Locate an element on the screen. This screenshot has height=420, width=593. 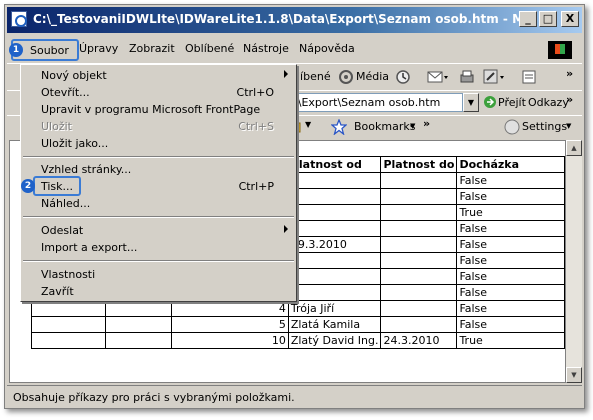
table-row: 5 Zlatá Kamila False is located at coordinates (297, 324).